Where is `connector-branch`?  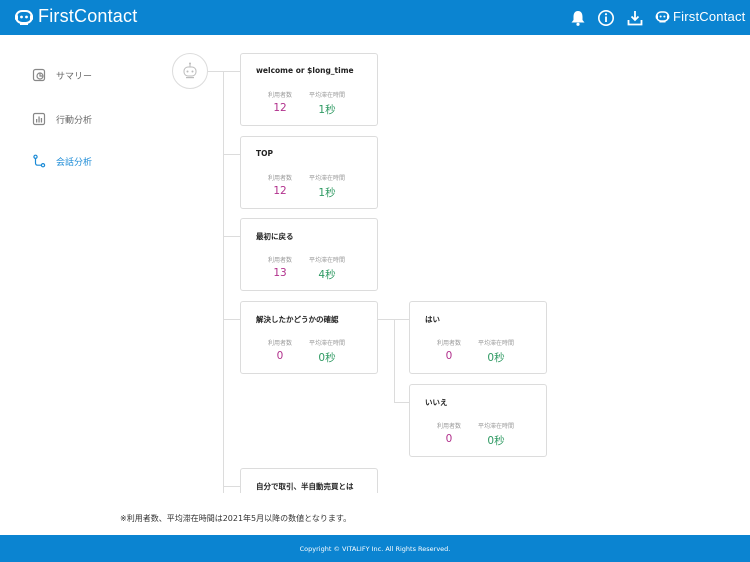 connector-branch is located at coordinates (401, 402).